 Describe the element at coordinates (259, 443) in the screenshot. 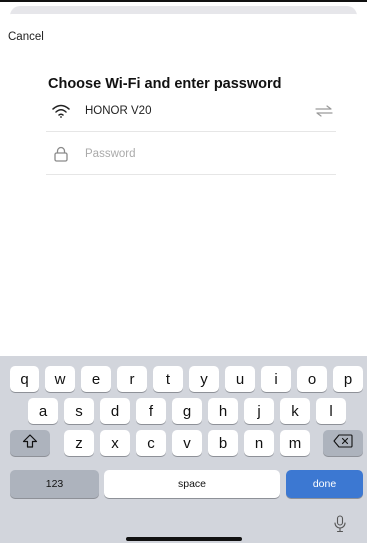

I see `key-n: n` at that location.